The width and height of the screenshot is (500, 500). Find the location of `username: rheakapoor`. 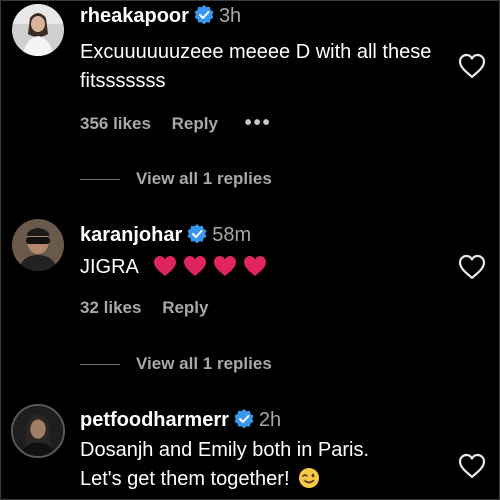

username: rheakapoor is located at coordinates (134, 16).